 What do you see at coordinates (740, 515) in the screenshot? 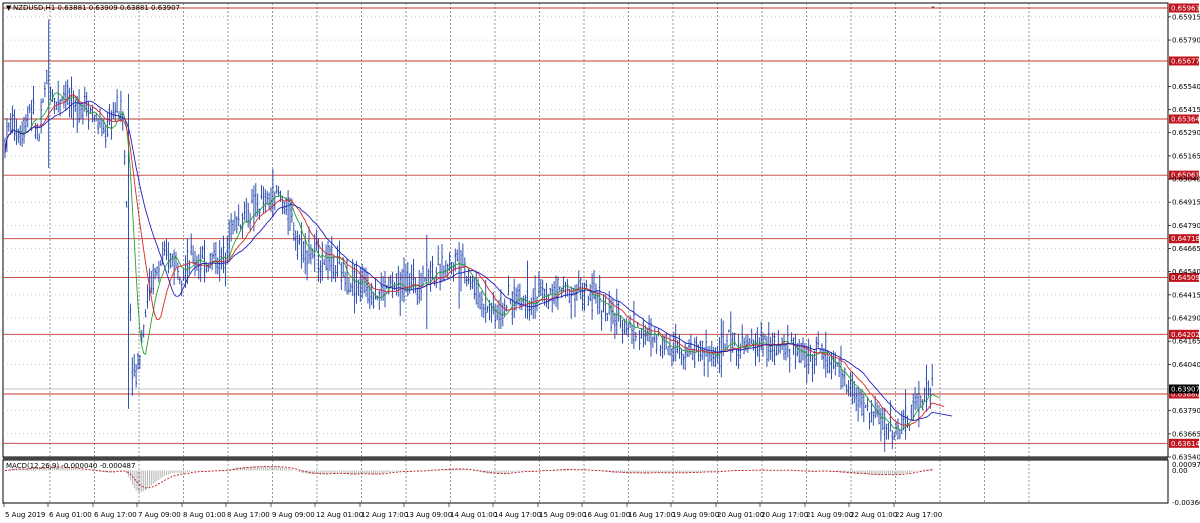
I see `x-tick-label: 20 Aug 01:00` at bounding box center [740, 515].